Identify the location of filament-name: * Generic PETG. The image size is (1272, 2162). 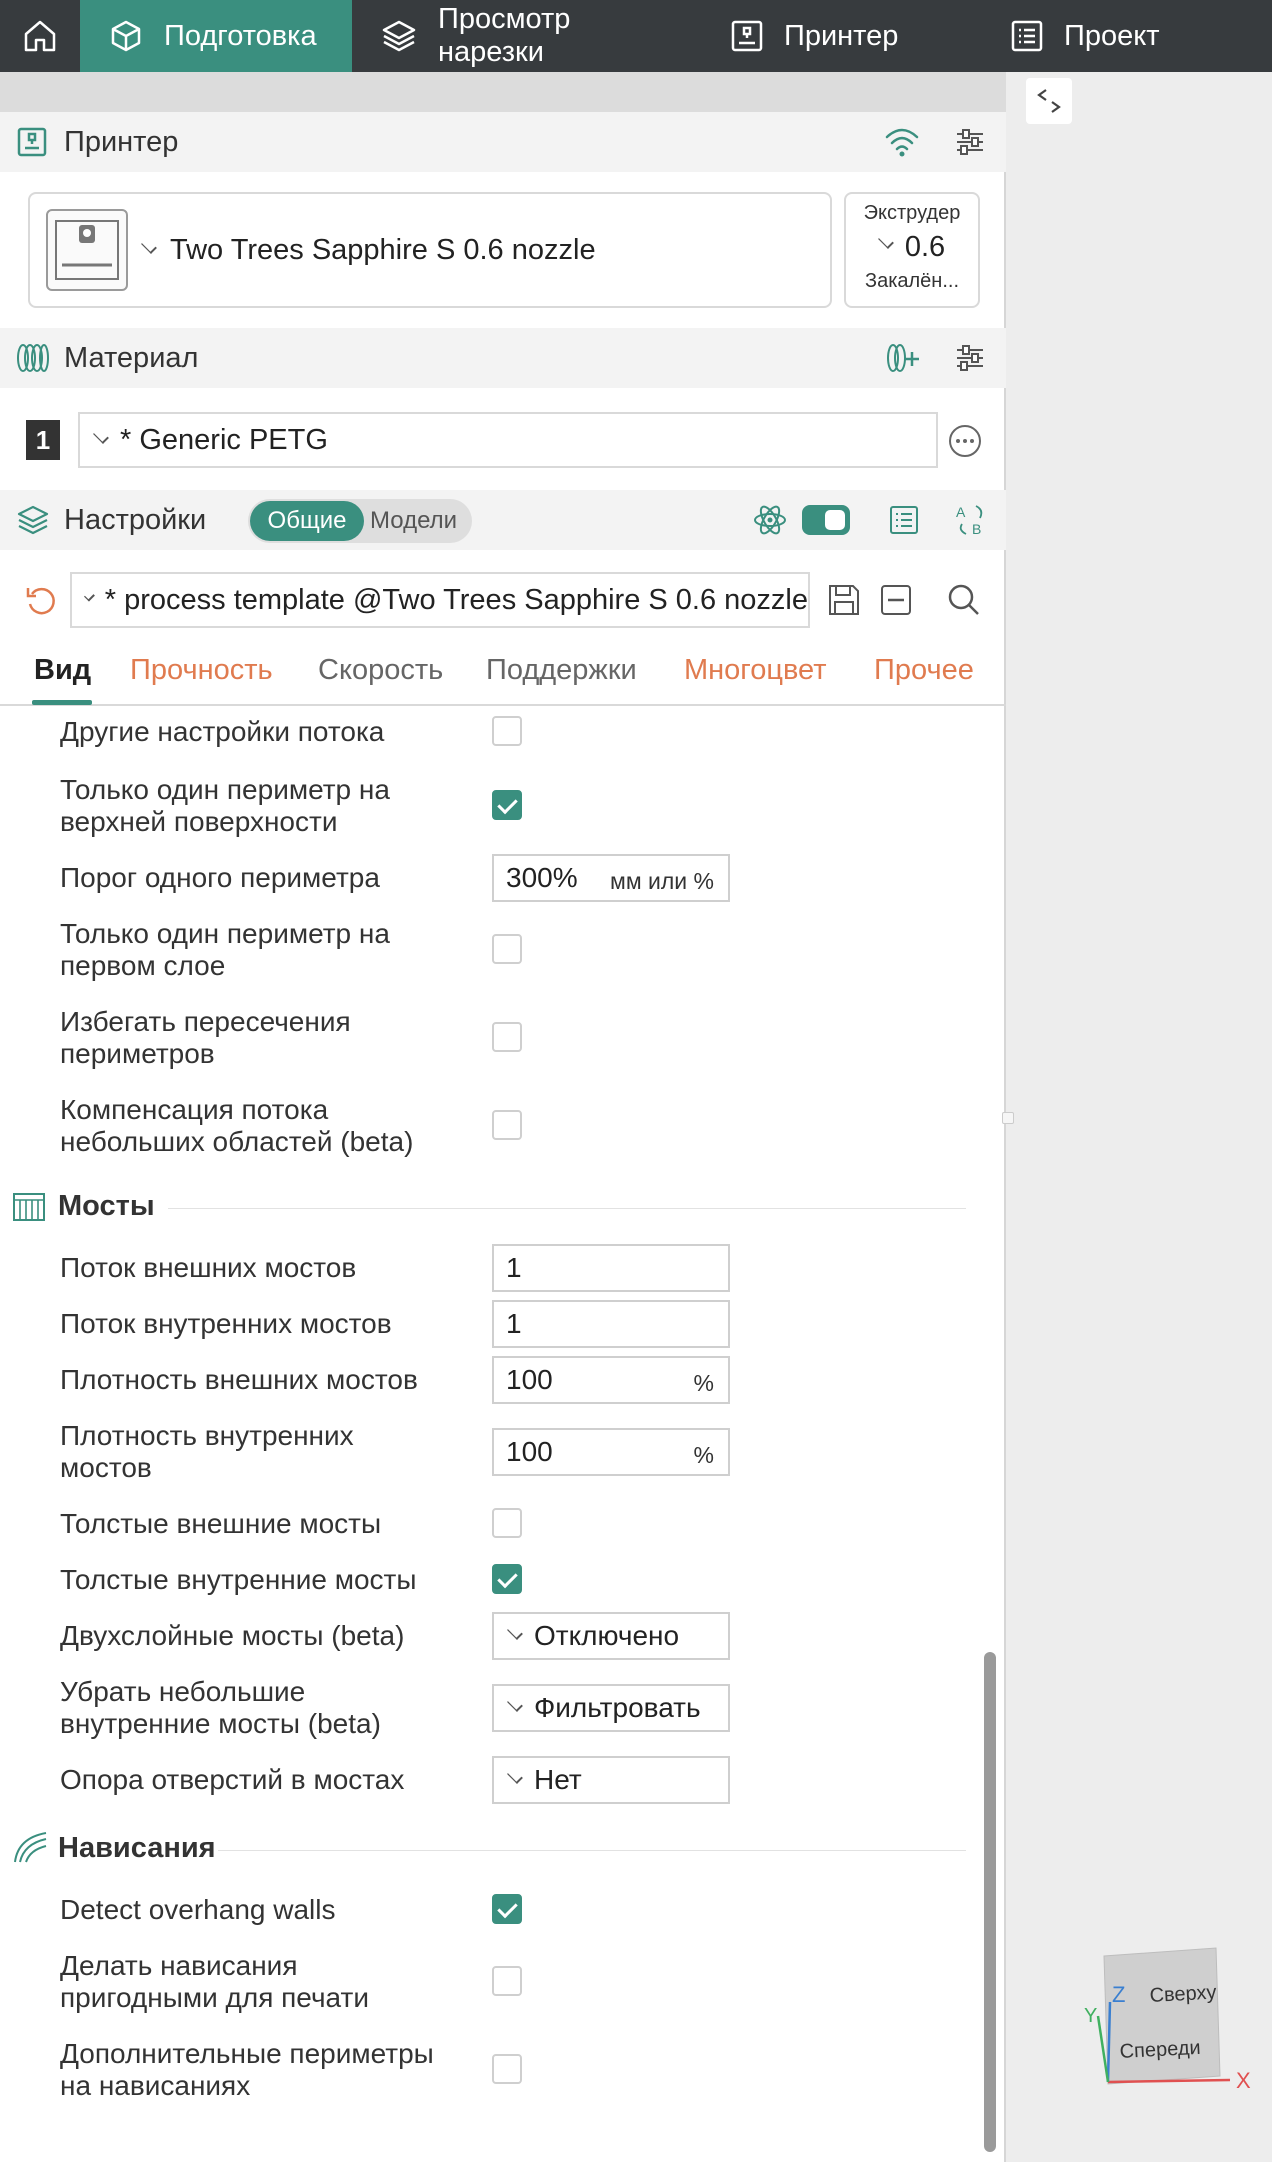
(224, 439).